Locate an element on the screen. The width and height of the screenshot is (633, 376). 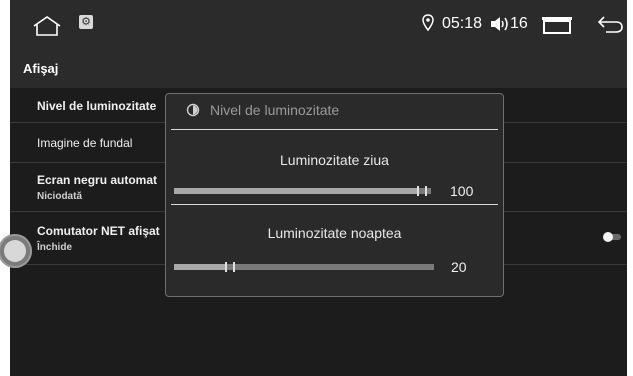
brightness-icon is located at coordinates (193, 110).